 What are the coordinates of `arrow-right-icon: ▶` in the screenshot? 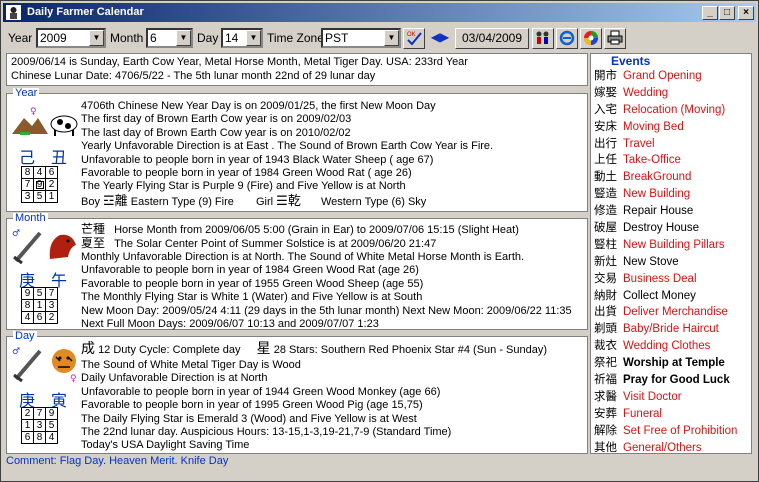 It's located at (444, 37).